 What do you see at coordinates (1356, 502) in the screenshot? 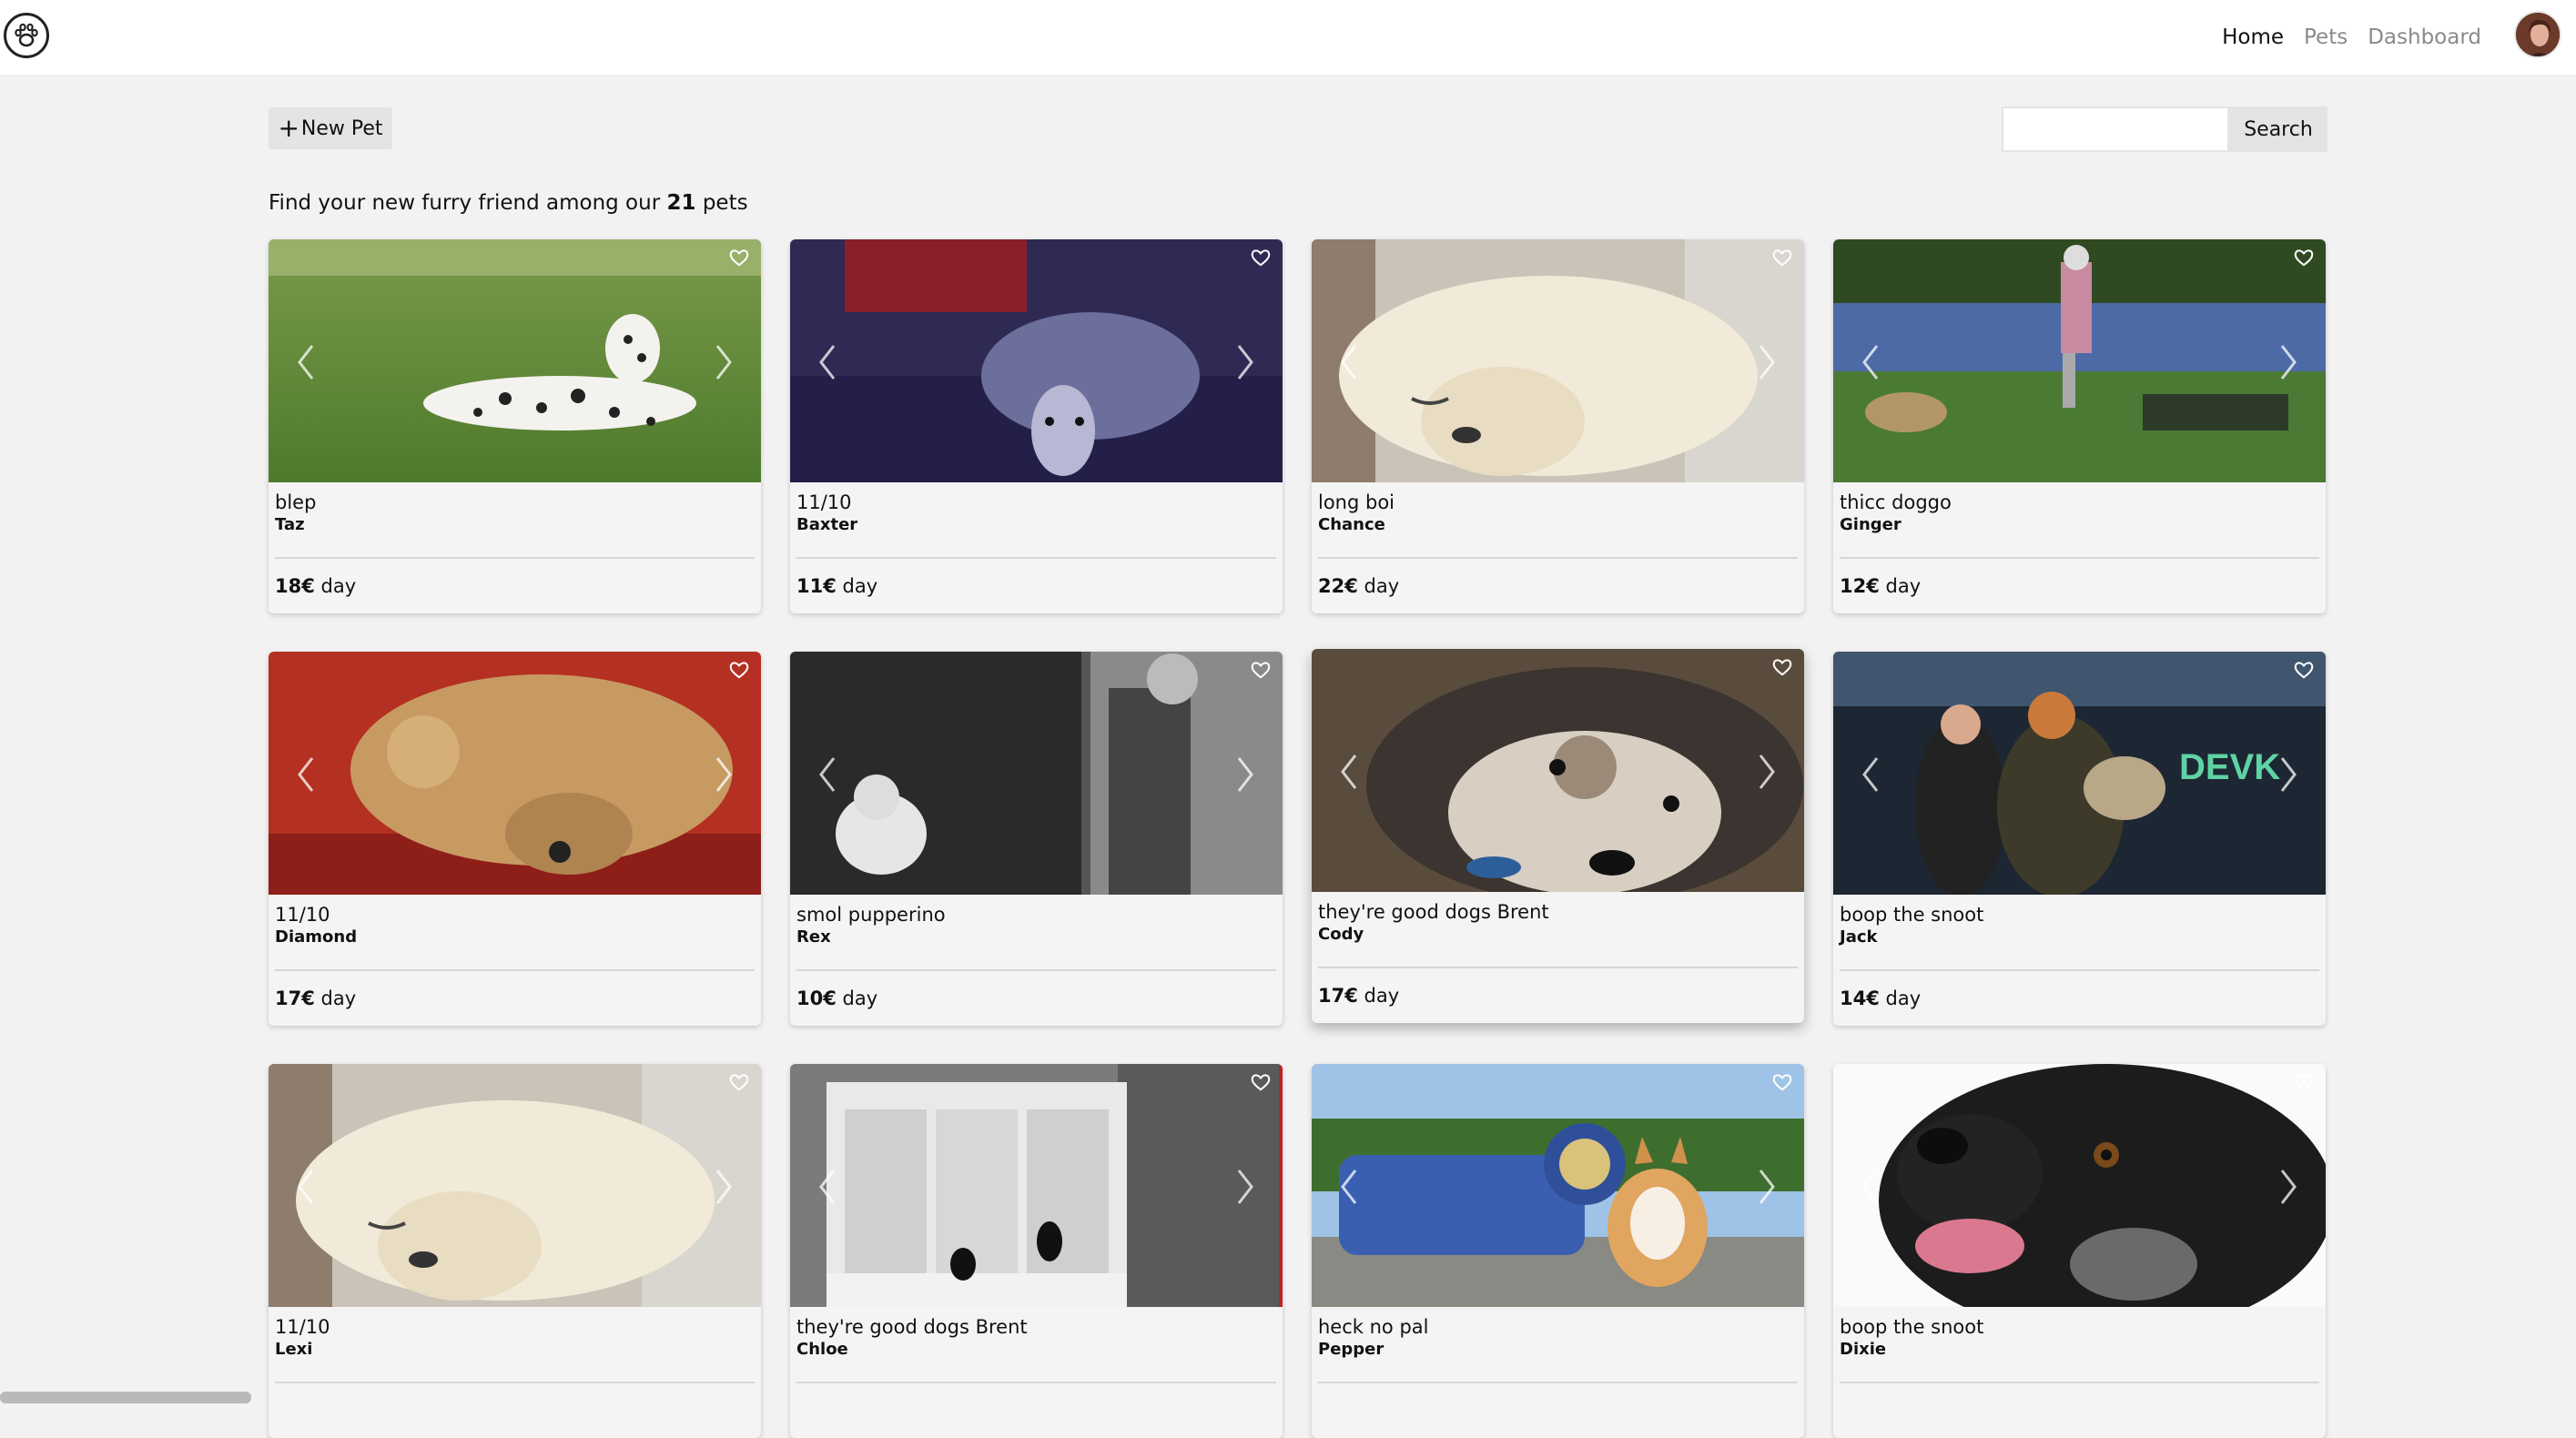
I see `pet-tagline: long boi` at bounding box center [1356, 502].